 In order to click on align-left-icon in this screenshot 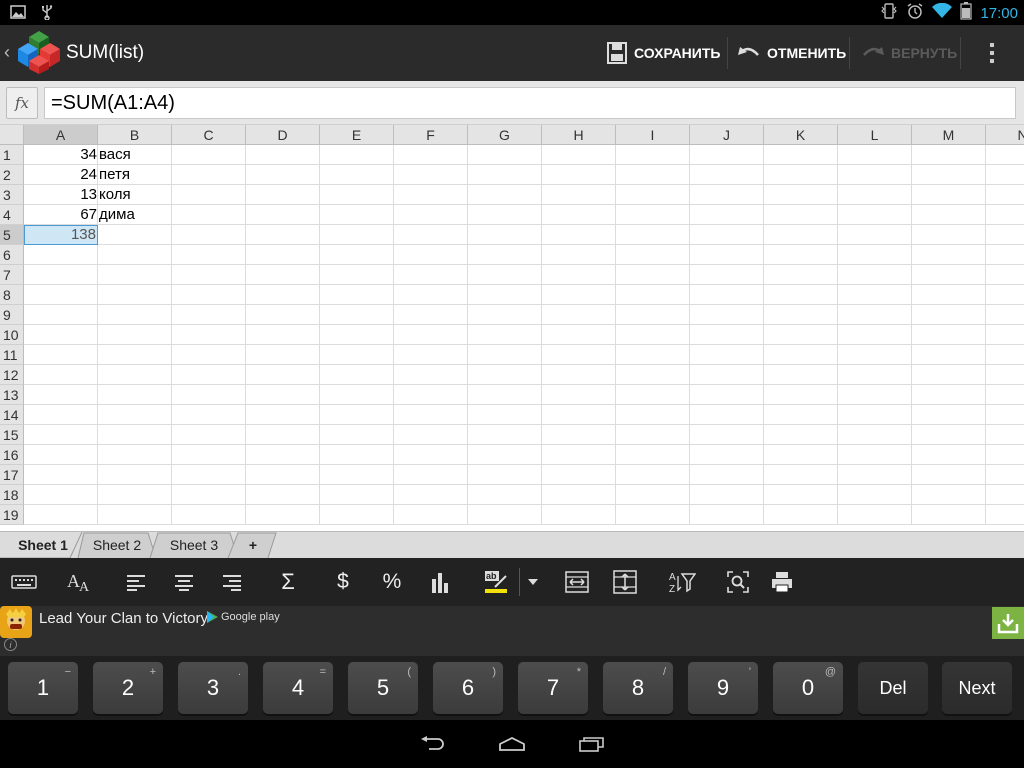, I will do `click(136, 582)`.